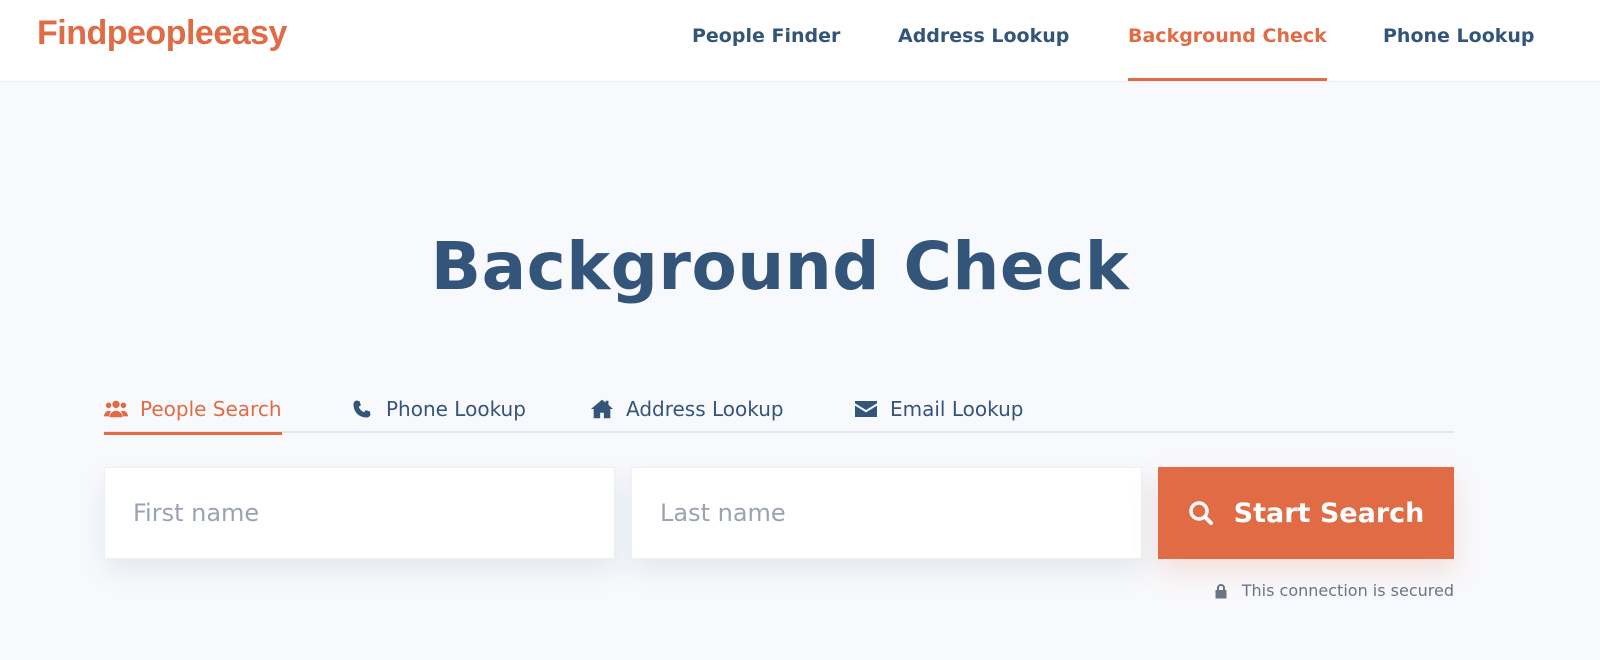  I want to click on start-search-button: Start Search, so click(1306, 513).